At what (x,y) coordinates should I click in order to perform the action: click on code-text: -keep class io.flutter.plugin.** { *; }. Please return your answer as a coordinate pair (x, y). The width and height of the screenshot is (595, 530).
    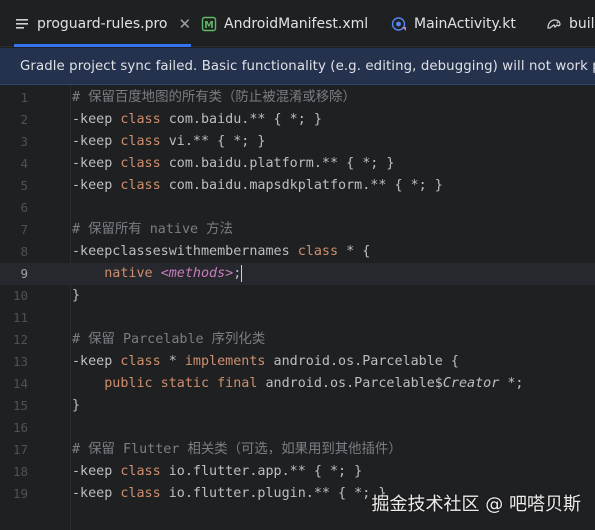
    Looking at the image, I should click on (229, 494).